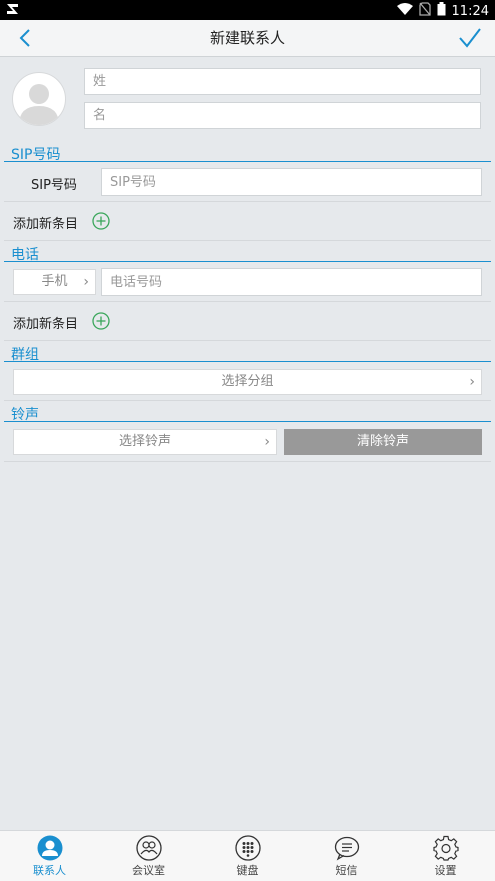 The width and height of the screenshot is (495, 881). What do you see at coordinates (445, 870) in the screenshot?
I see `nav-label: 设置` at bounding box center [445, 870].